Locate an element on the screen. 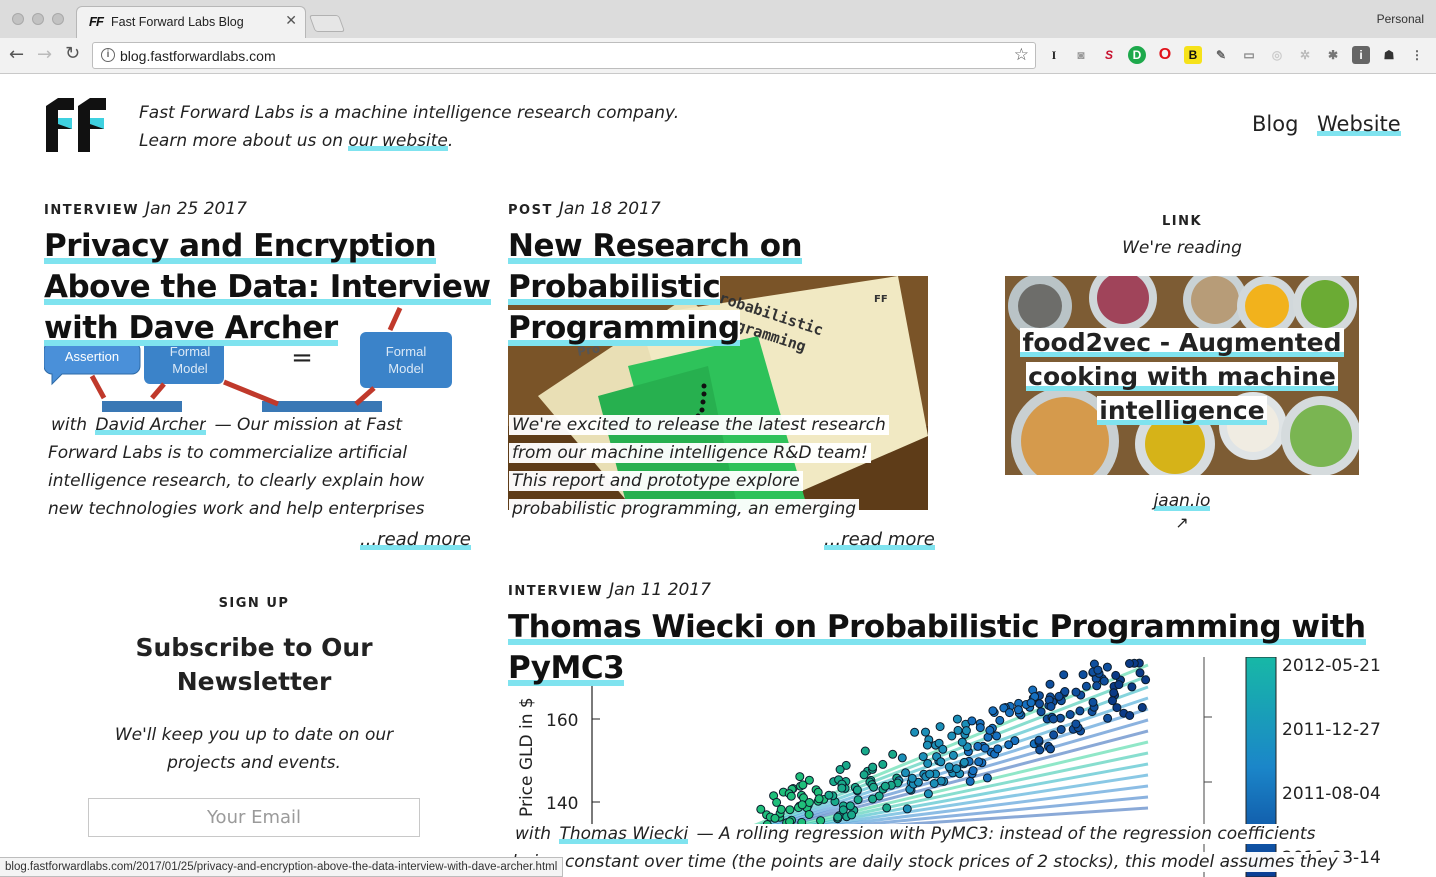 This screenshot has width=1436, height=877. bug-icon: ✱ is located at coordinates (1333, 55).